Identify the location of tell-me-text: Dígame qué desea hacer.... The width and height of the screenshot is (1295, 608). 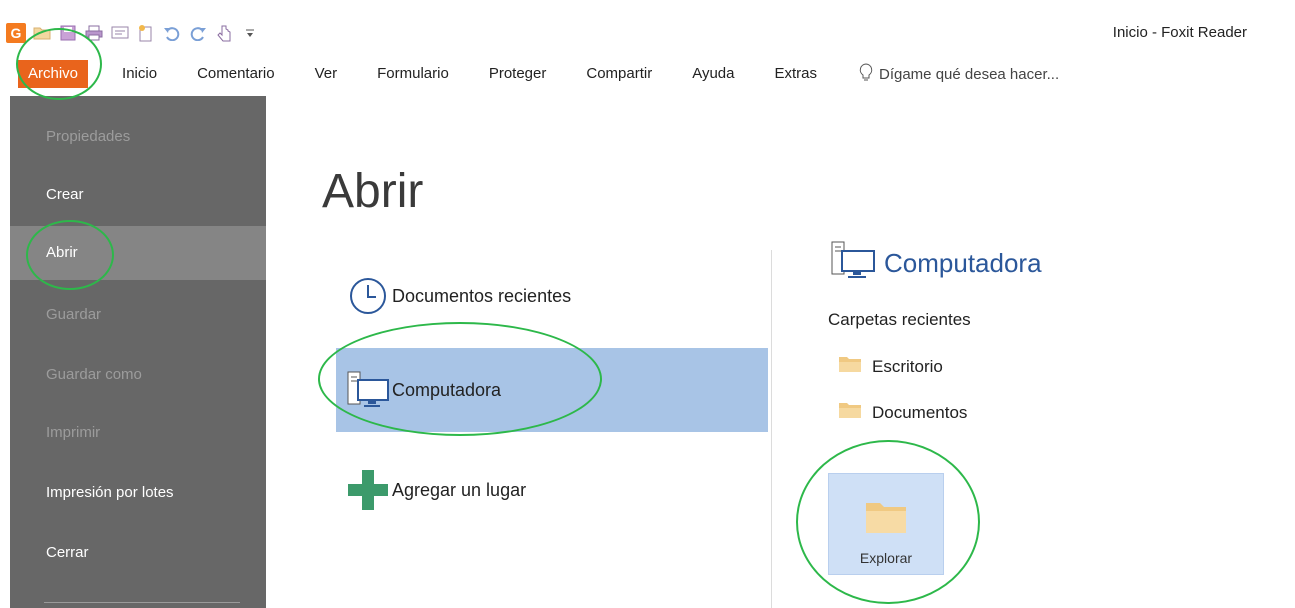
(969, 74).